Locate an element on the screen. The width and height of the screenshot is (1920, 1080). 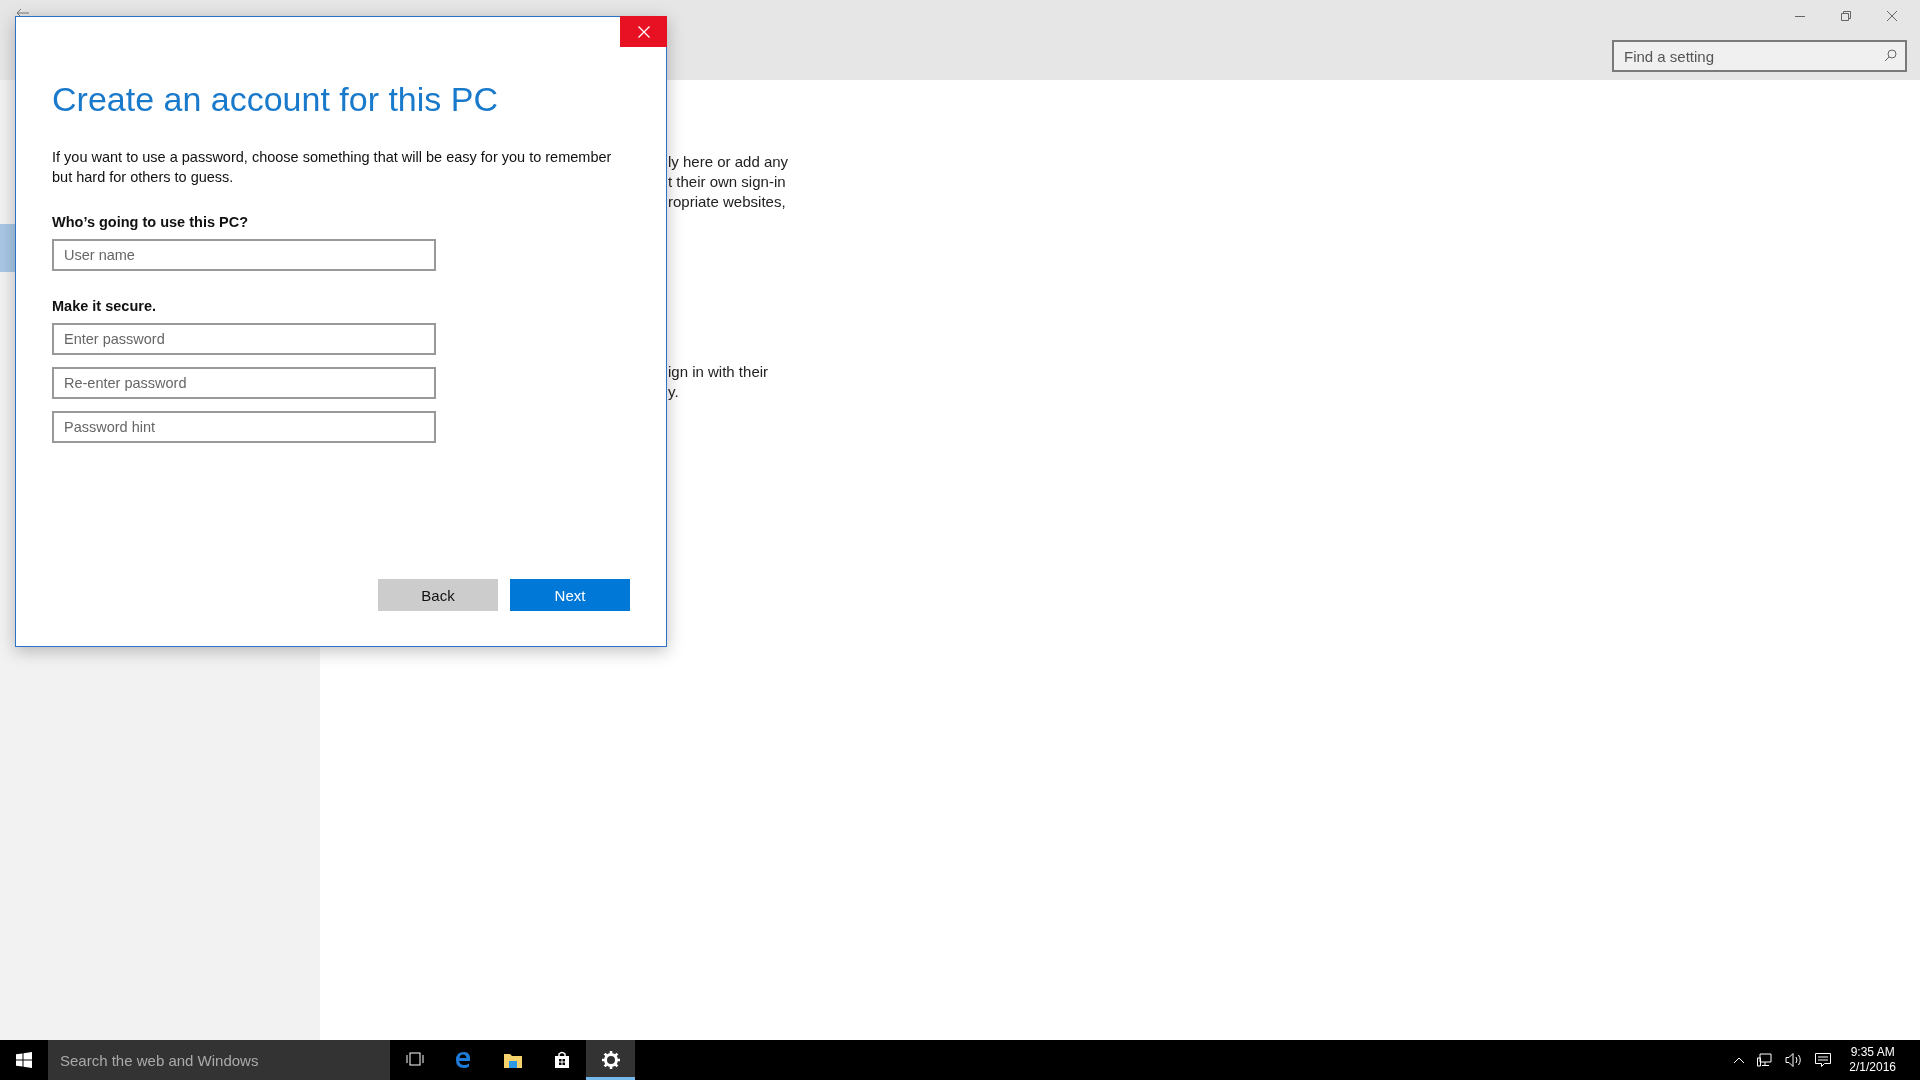
text-line: ropriate websites, is located at coordinates (727, 202).